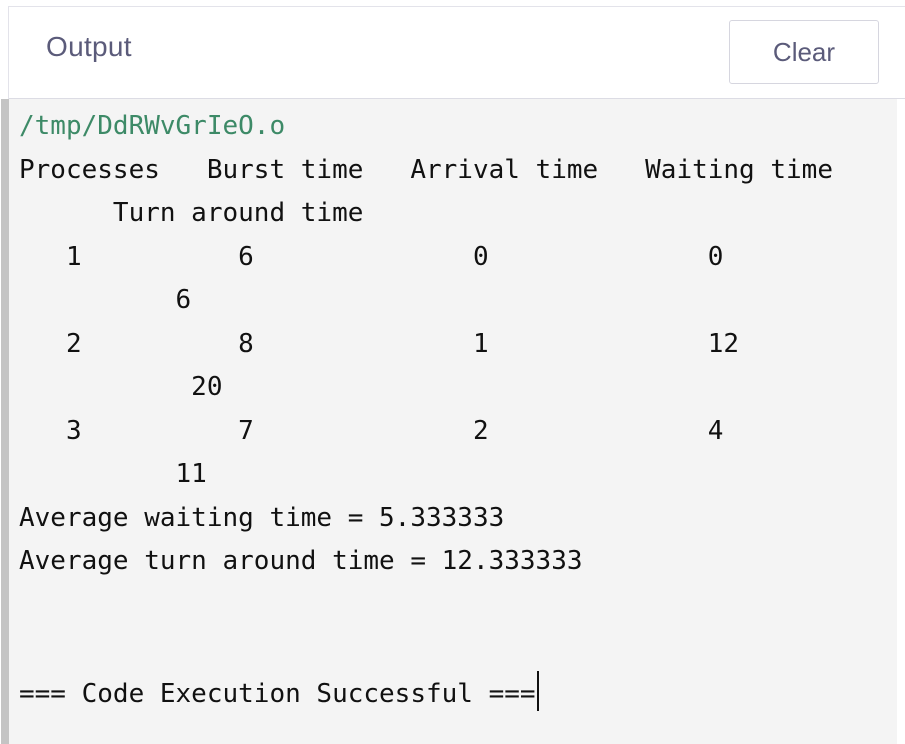 The width and height of the screenshot is (905, 744). Describe the element at coordinates (379, 343) in the screenshot. I see `console-line-process-2: 2 8 1 12` at that location.